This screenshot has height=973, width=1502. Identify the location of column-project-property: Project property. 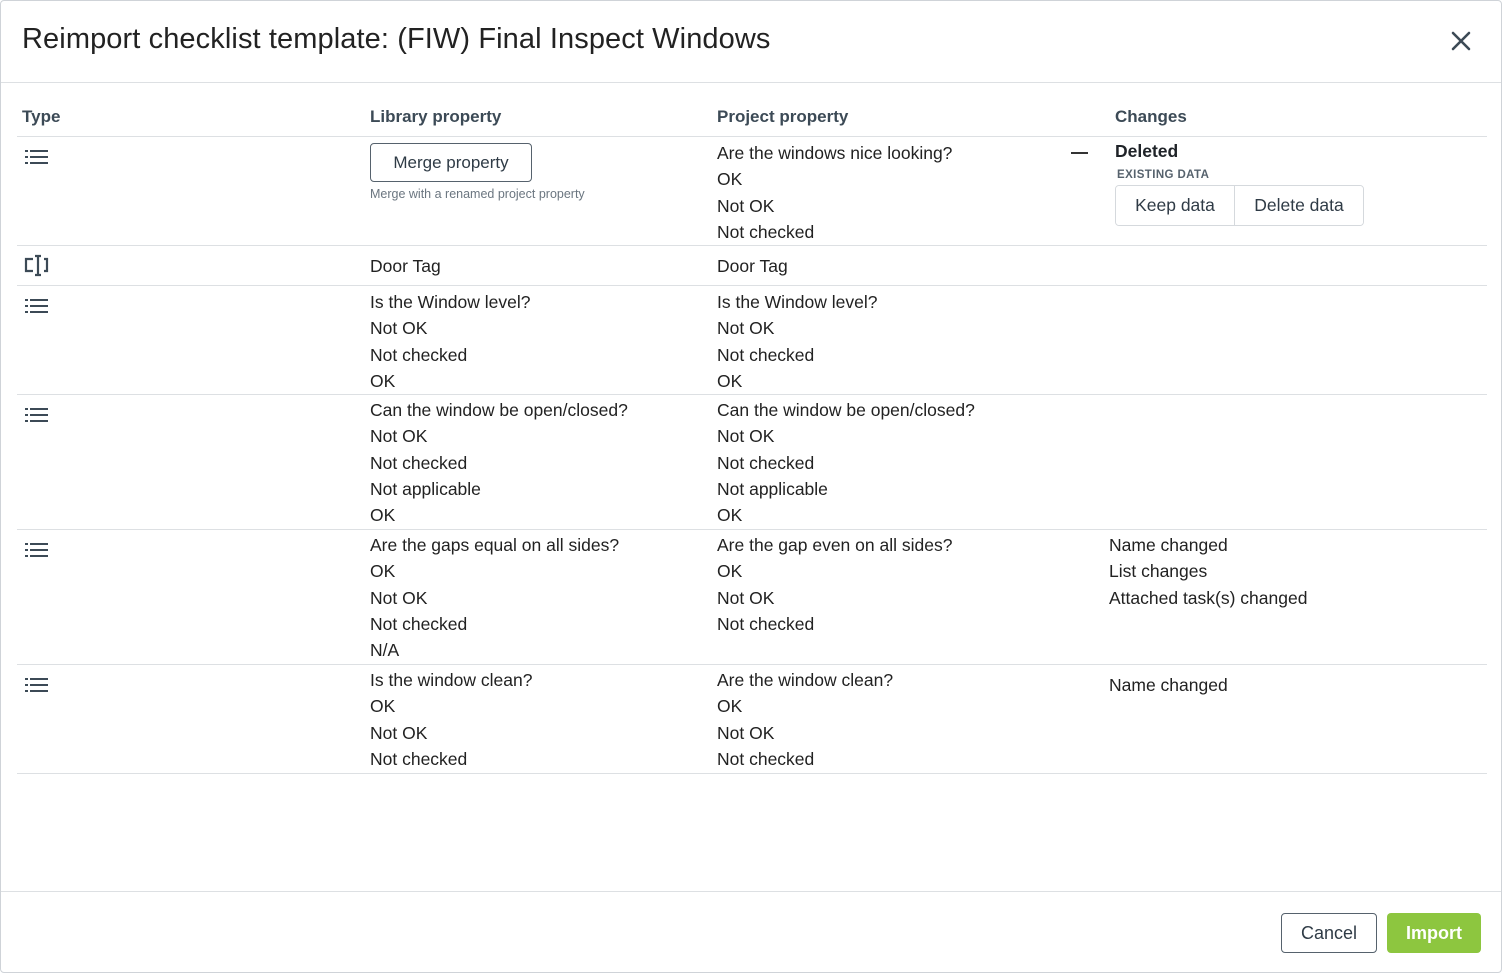
(783, 116).